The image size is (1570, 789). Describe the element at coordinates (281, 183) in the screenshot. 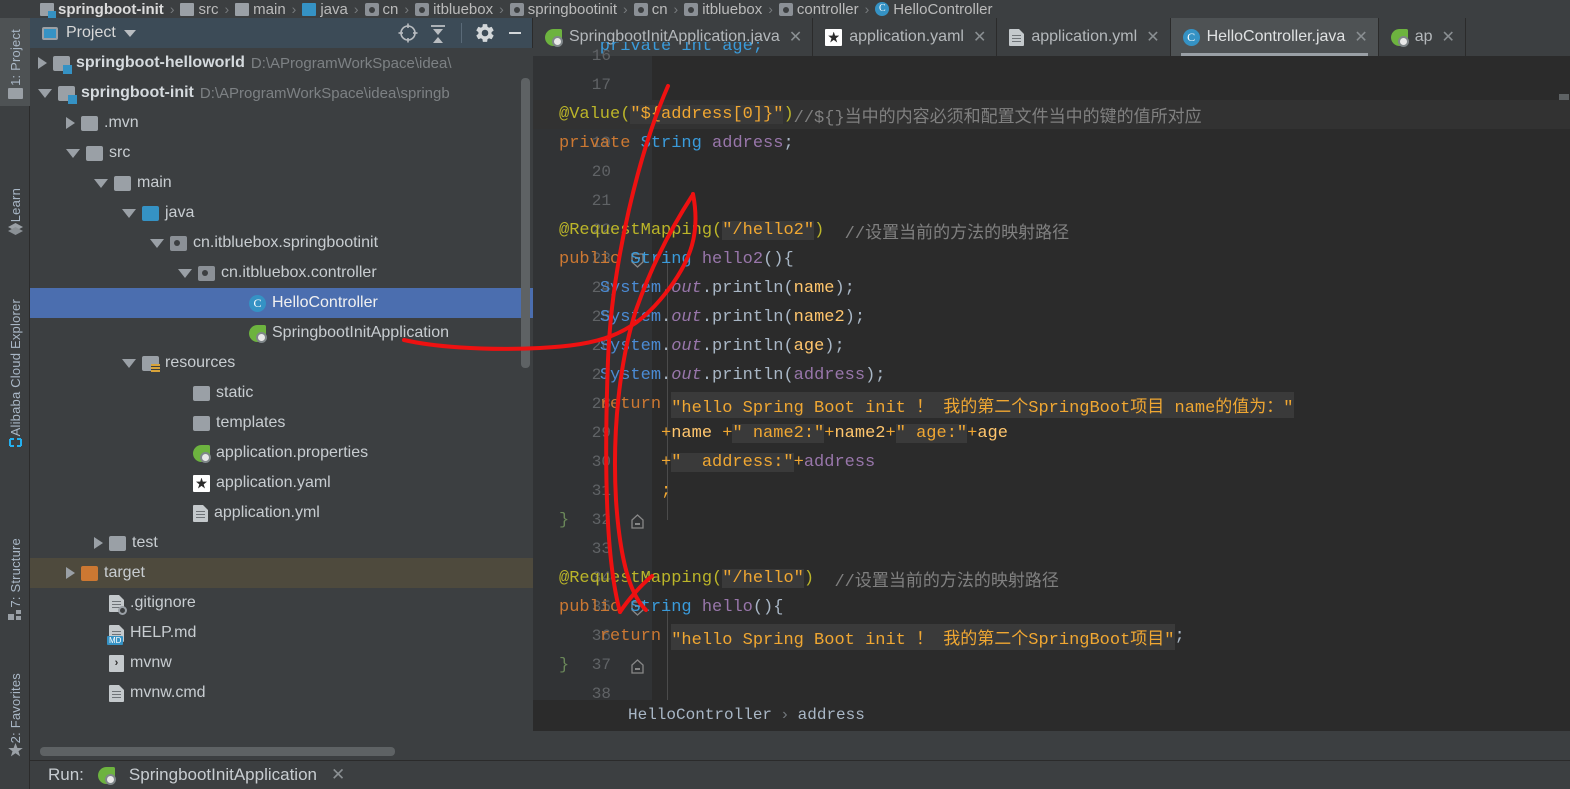

I see `tree-node-main: main` at that location.